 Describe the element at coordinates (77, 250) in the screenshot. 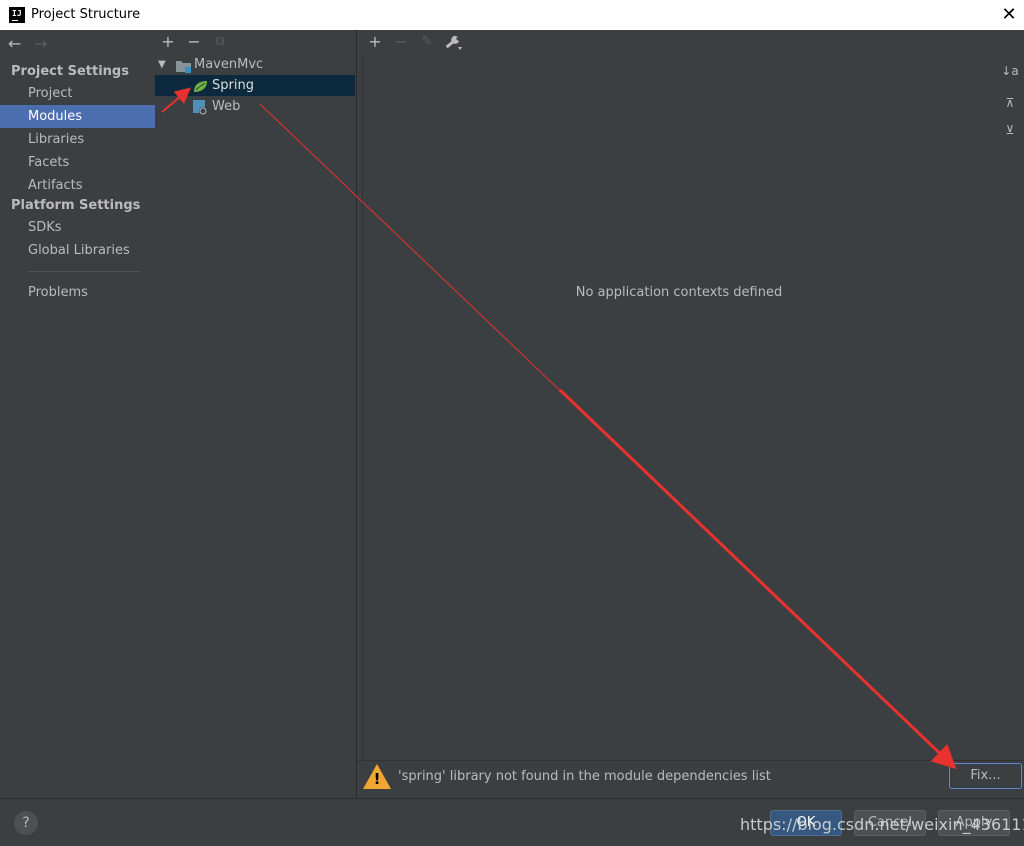

I see `sidebar-item-global-libraries: Global Libraries` at that location.